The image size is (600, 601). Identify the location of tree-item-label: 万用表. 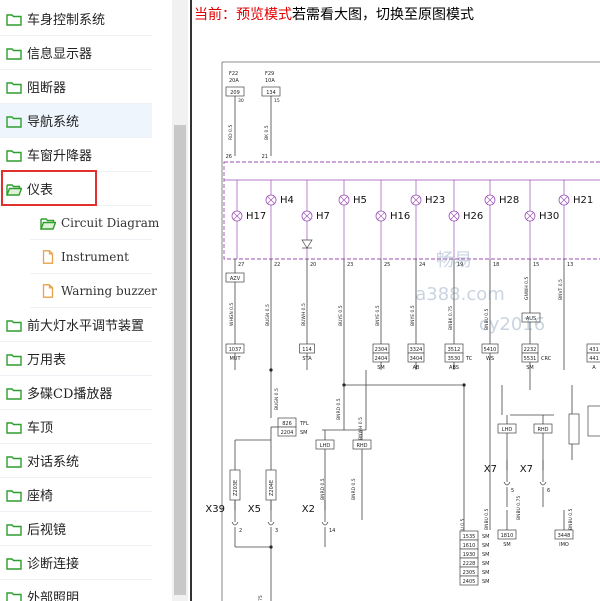
(47, 360).